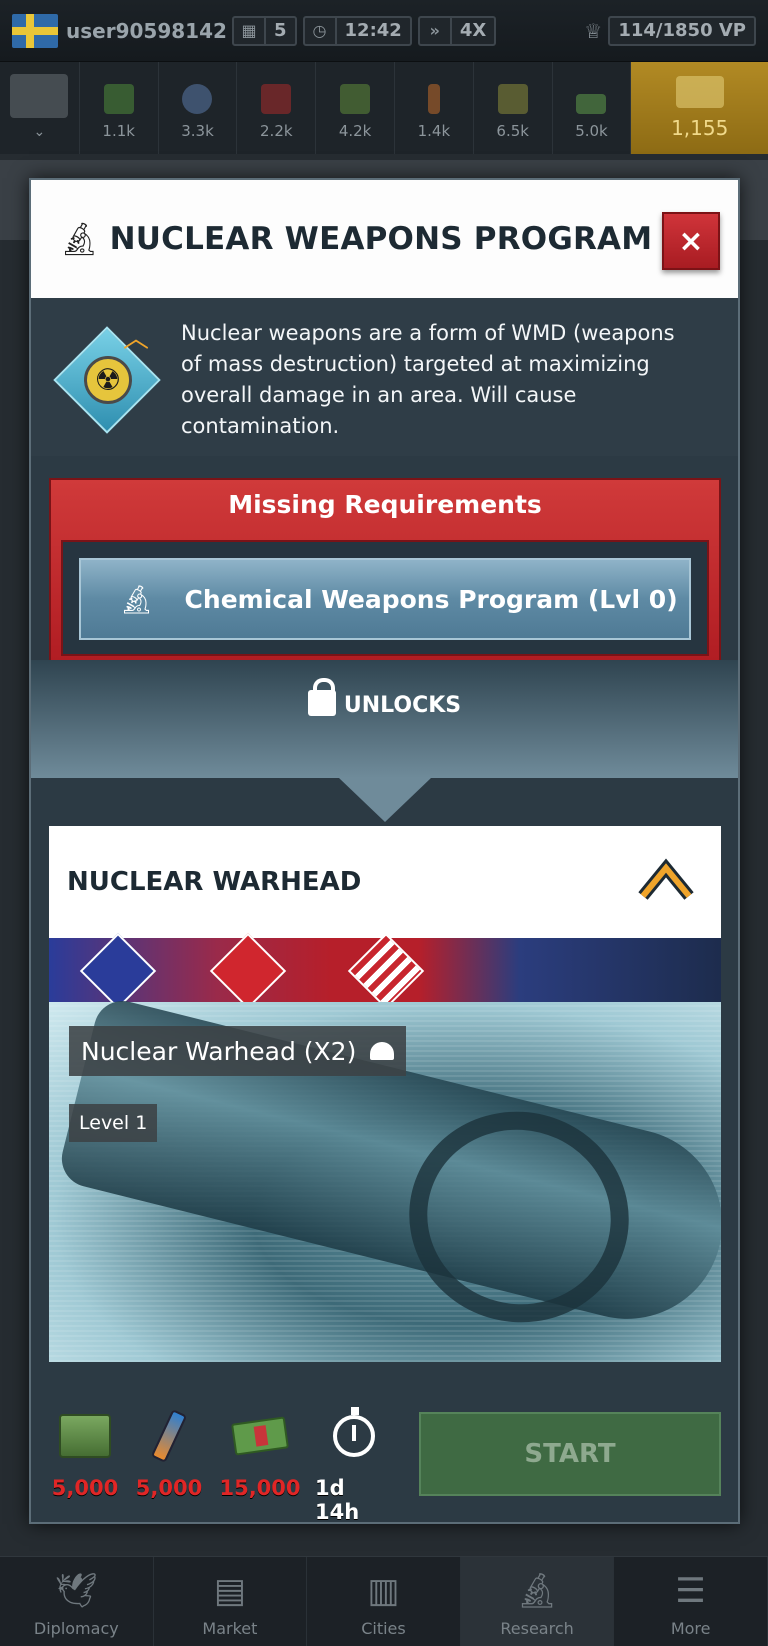 This screenshot has width=768, height=1646. I want to click on cost-time: 1d 14h, so click(354, 1465).